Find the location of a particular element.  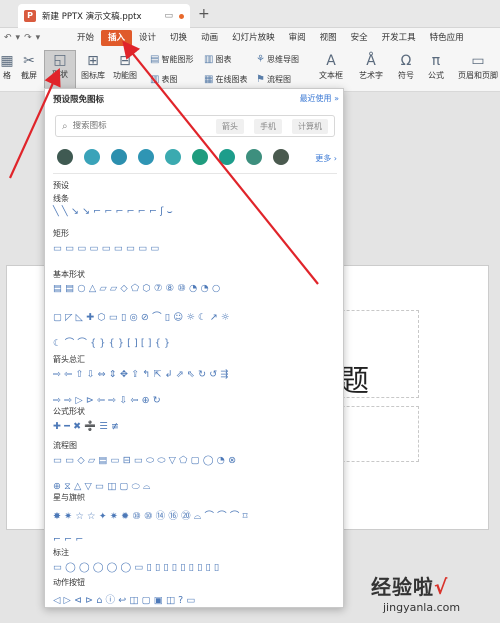

header-footer-button: ▭ 页眉和页脚 is located at coordinates (478, 66).